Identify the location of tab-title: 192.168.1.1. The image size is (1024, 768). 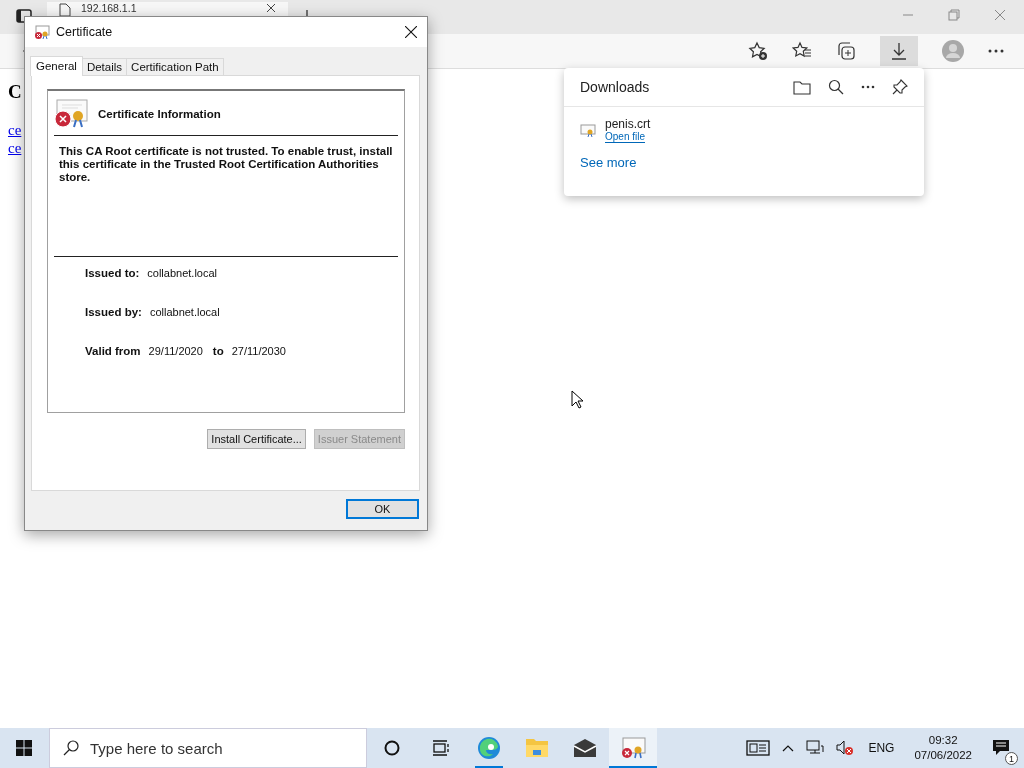
(109, 8).